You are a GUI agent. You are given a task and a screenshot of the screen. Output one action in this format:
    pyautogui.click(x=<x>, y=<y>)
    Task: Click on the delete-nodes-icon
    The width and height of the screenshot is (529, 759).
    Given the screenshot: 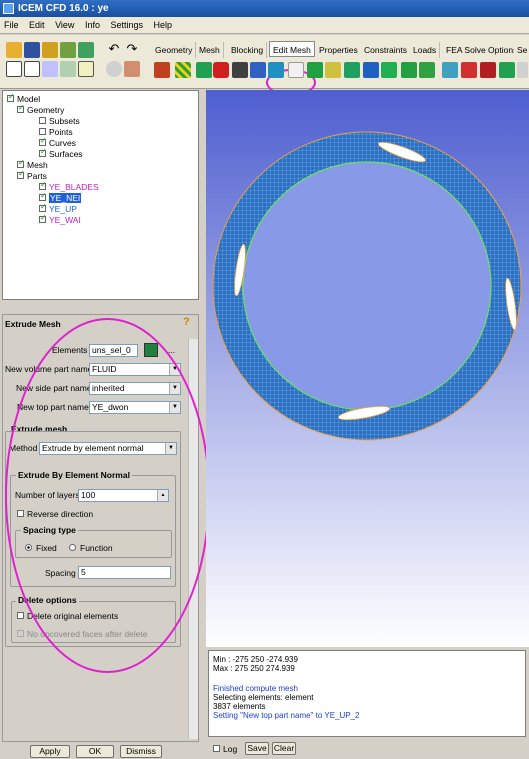 What is the action you would take?
    pyautogui.click(x=450, y=70)
    